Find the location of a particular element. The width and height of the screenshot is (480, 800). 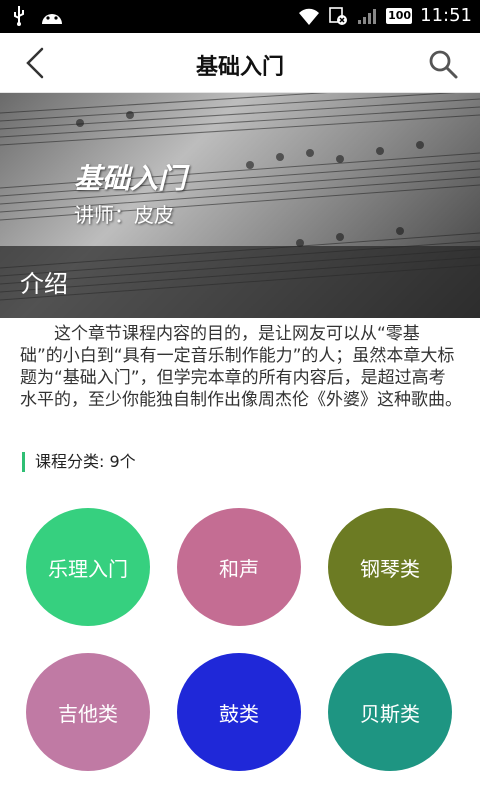

usb-icon is located at coordinates (19, 16).